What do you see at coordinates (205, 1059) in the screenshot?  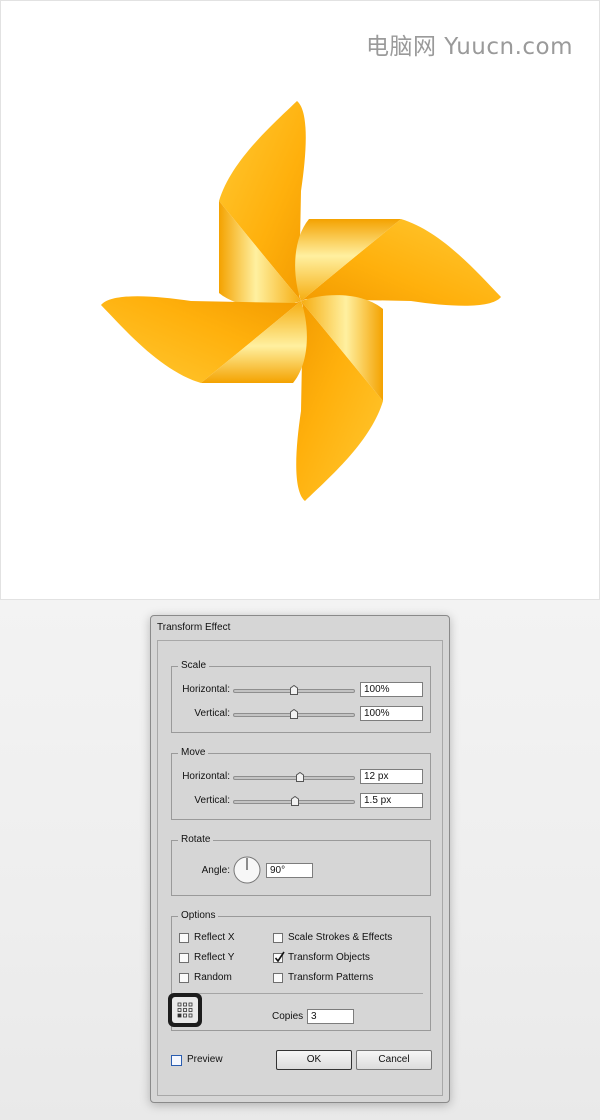 I see `preview-label: Preview` at bounding box center [205, 1059].